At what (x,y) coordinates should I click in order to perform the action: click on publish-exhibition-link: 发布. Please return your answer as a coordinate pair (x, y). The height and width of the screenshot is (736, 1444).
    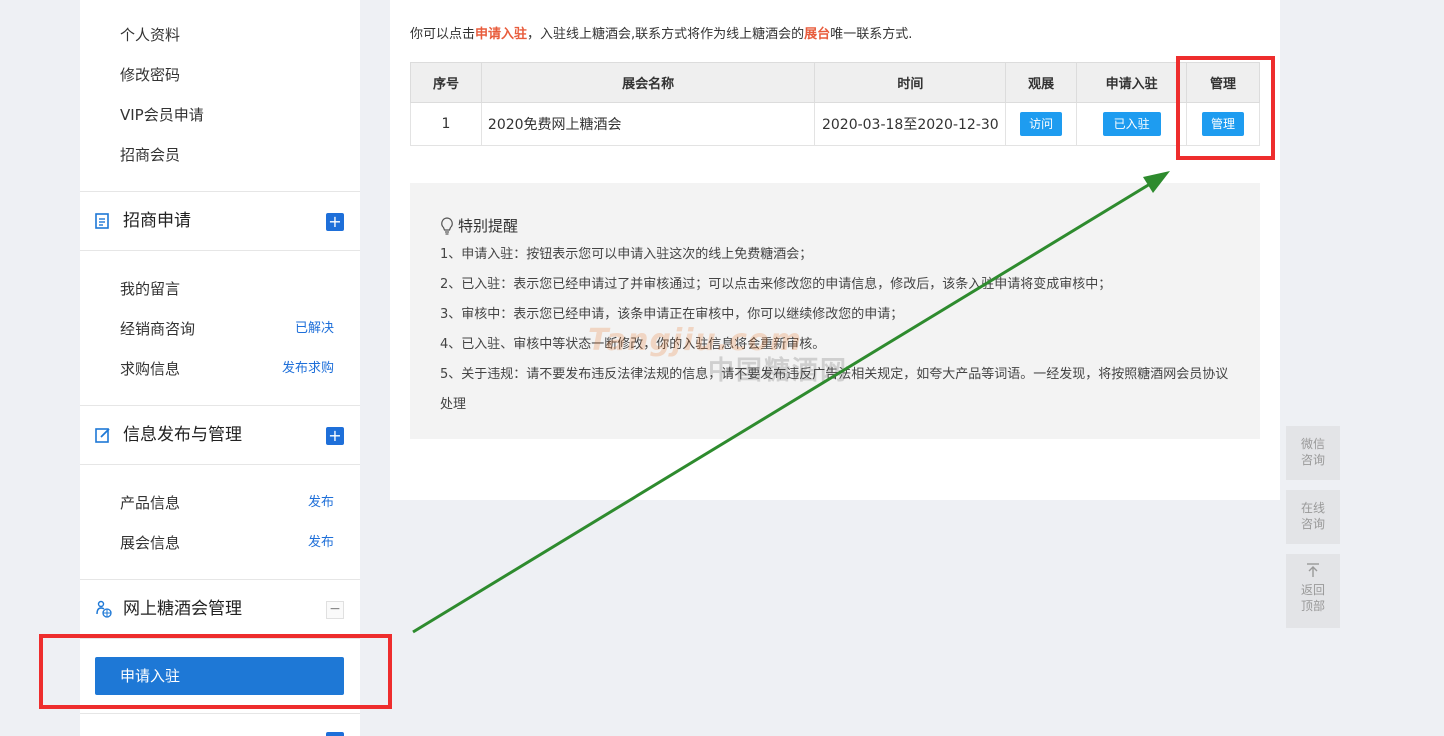
    Looking at the image, I should click on (321, 543).